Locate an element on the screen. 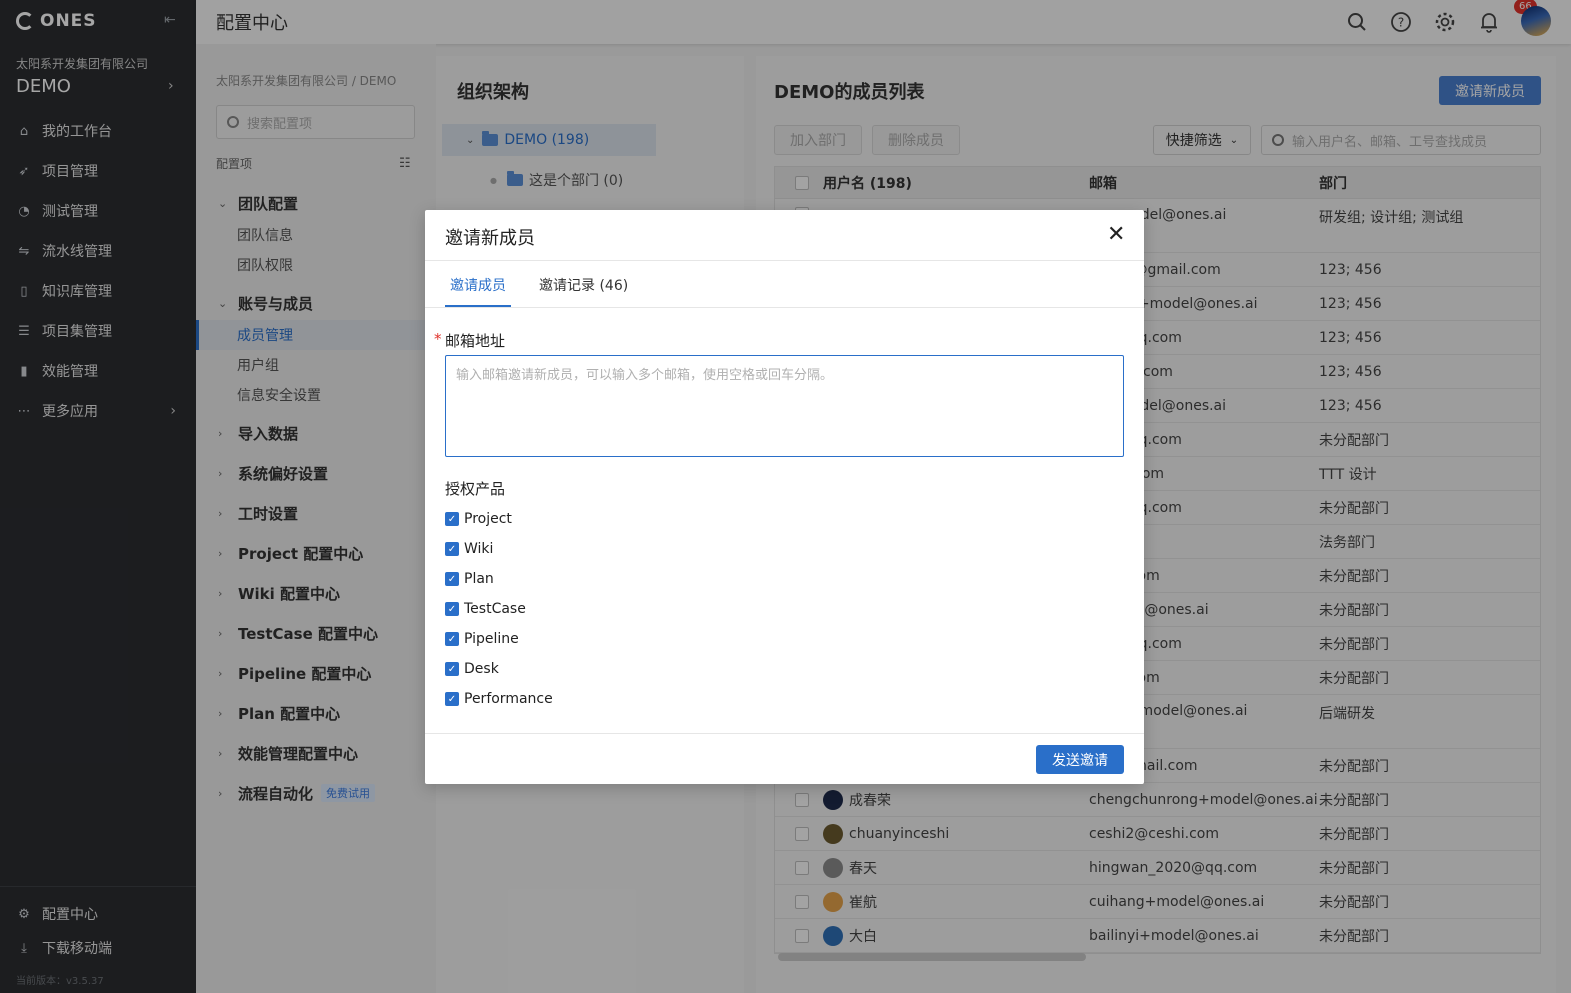  email-label: 邮箱地址 is located at coordinates (475, 341).